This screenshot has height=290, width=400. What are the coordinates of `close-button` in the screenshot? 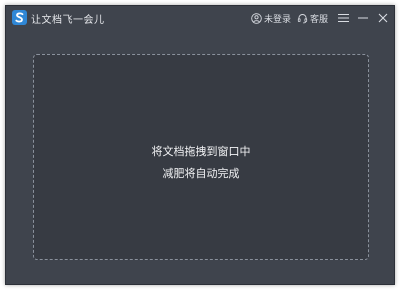 It's located at (383, 18).